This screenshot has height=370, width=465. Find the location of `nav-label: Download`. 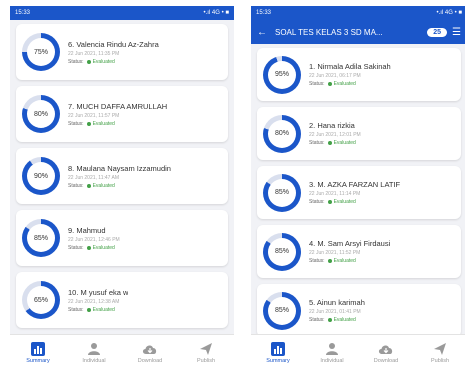

nav-label: Download is located at coordinates (386, 360).